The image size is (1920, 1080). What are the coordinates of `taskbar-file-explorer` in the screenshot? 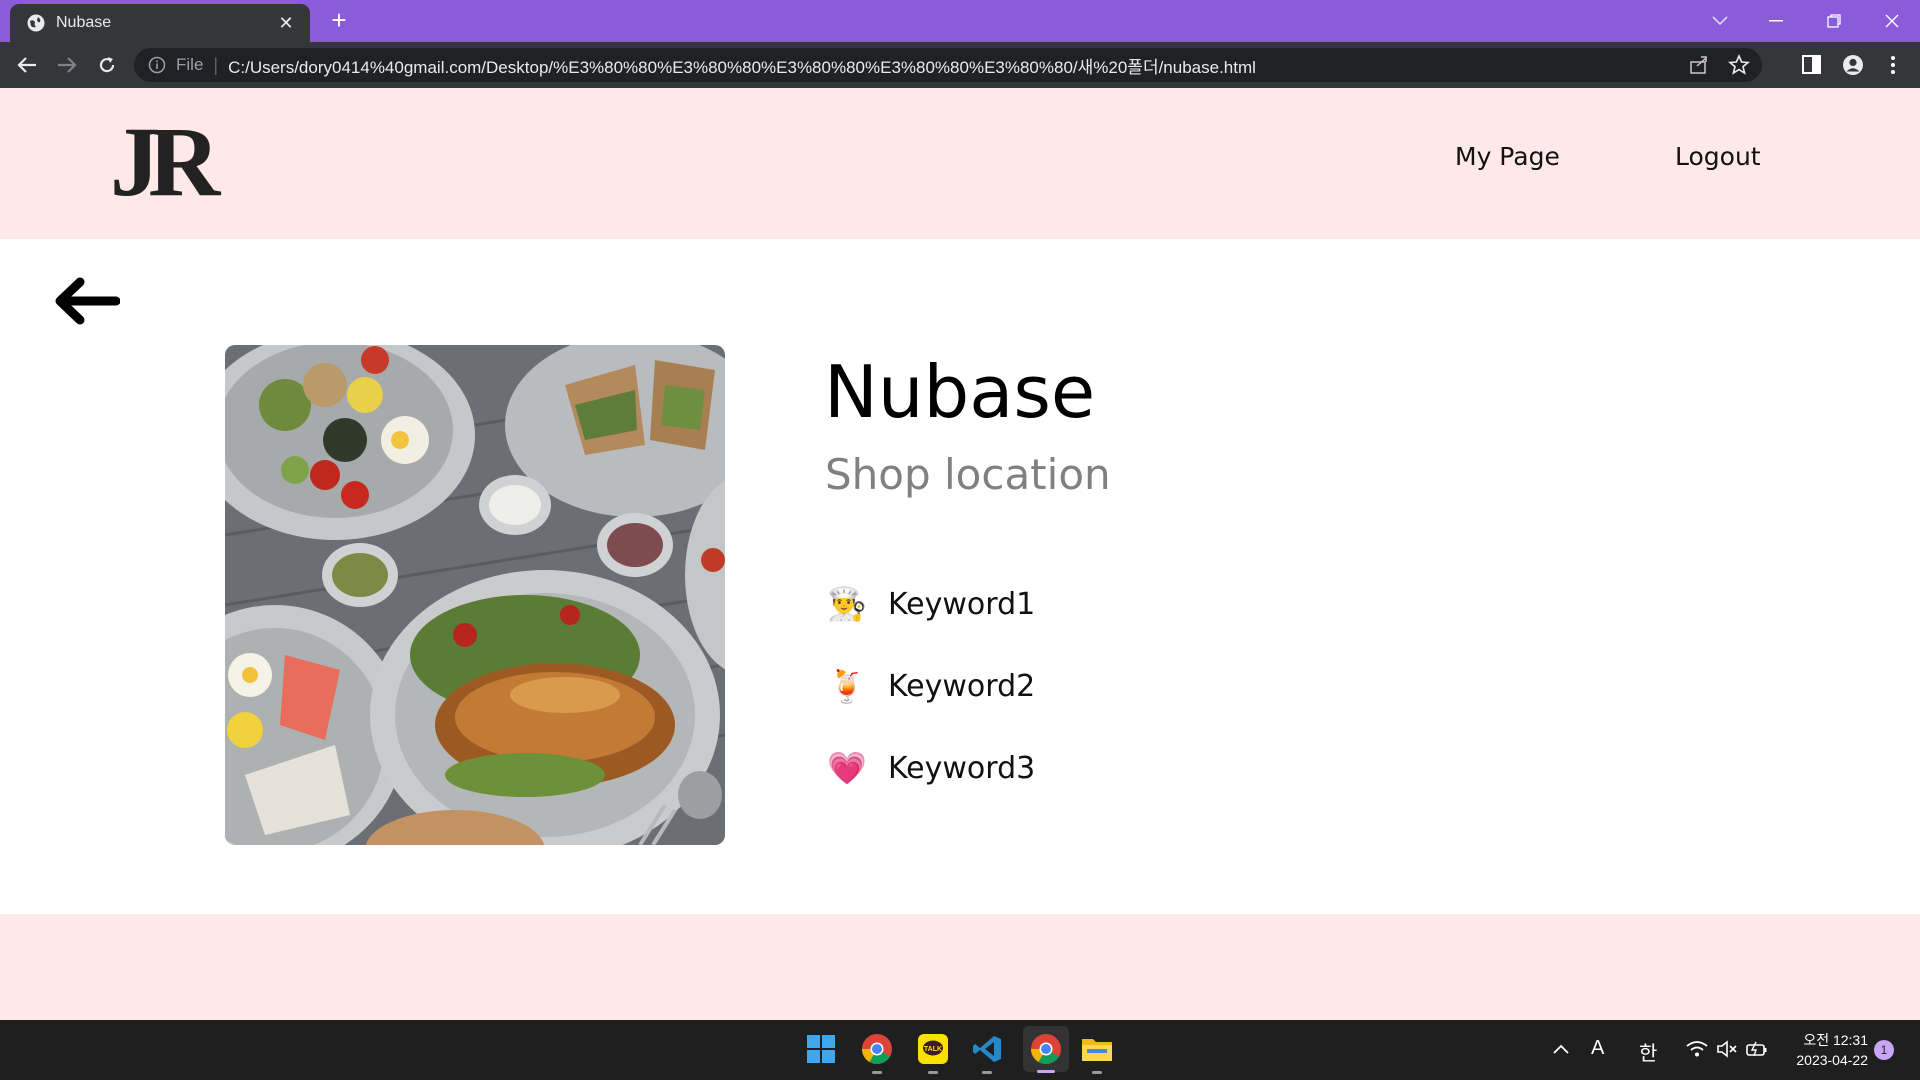 It's located at (1097, 1052).